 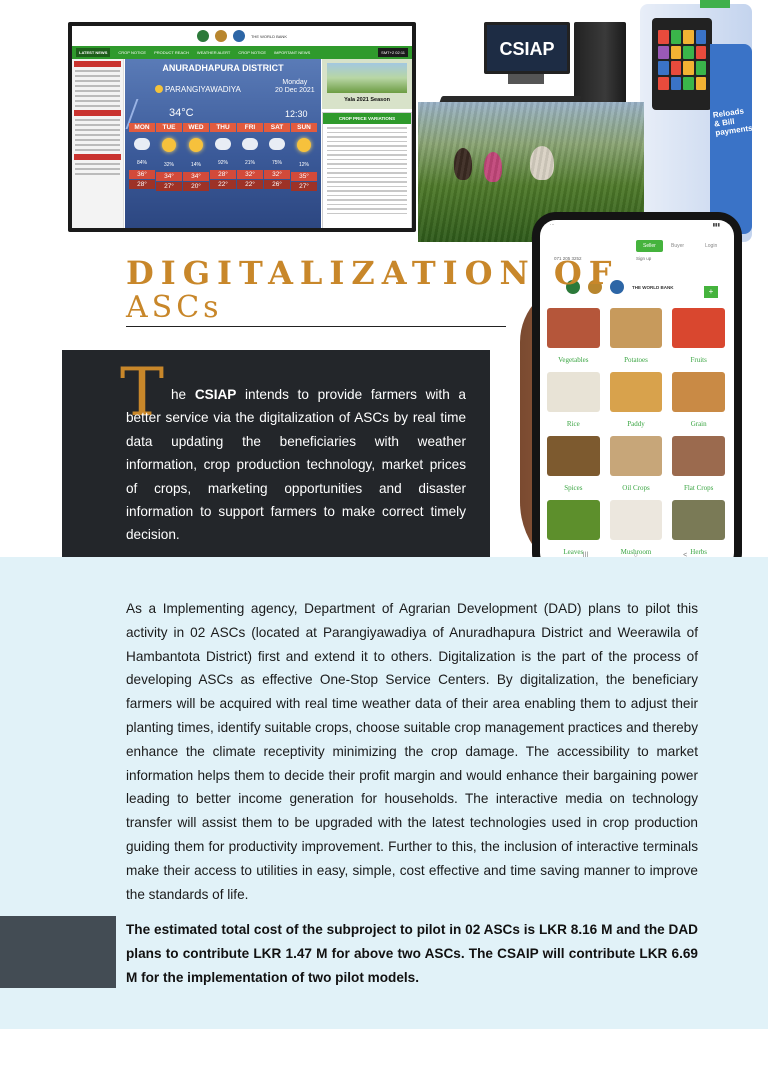 I want to click on world-bank-logo-icon, so click(x=238, y=36).